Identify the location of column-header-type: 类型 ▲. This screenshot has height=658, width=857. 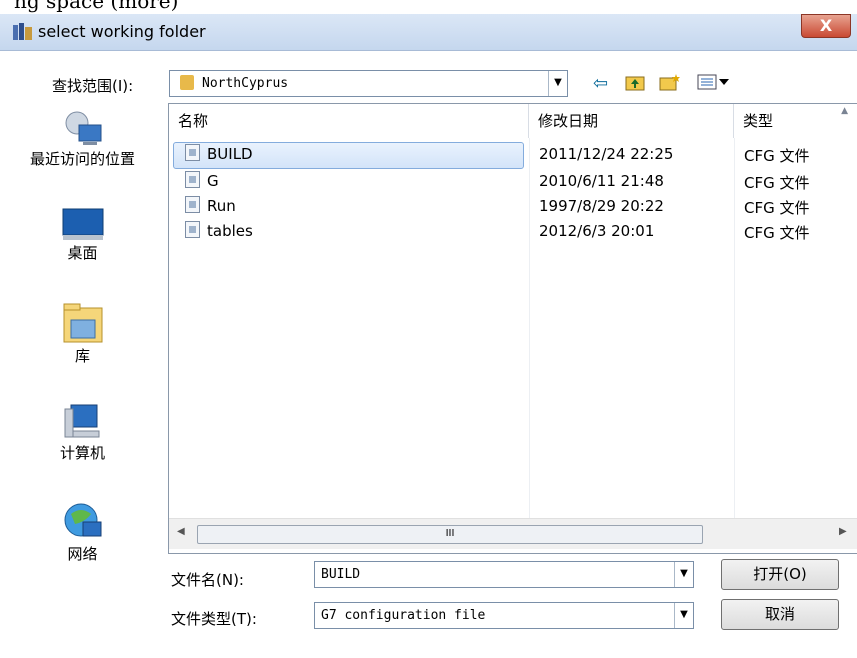
(795, 121).